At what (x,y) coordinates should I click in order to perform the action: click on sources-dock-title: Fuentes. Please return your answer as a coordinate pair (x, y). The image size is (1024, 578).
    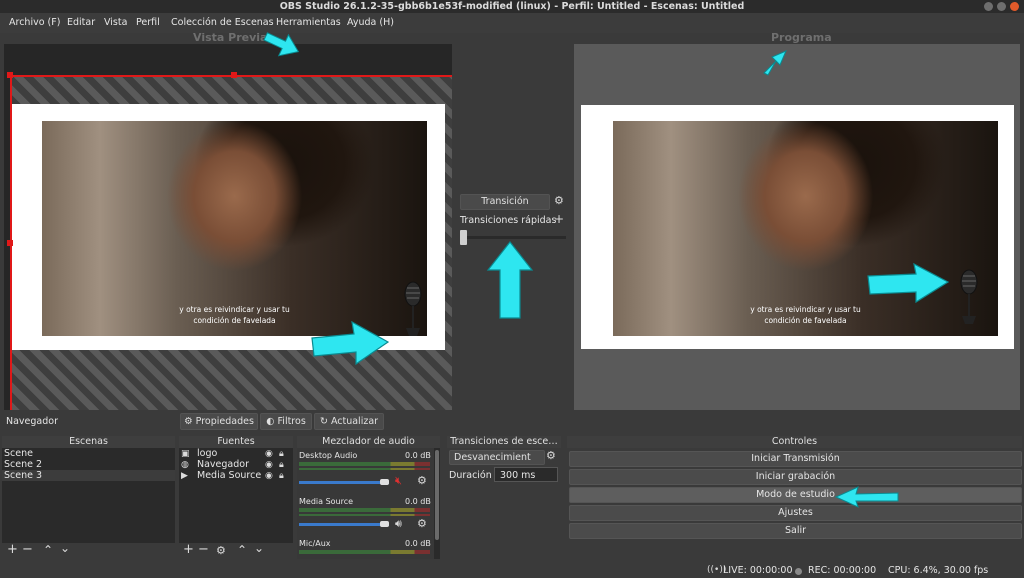
    Looking at the image, I should click on (236, 442).